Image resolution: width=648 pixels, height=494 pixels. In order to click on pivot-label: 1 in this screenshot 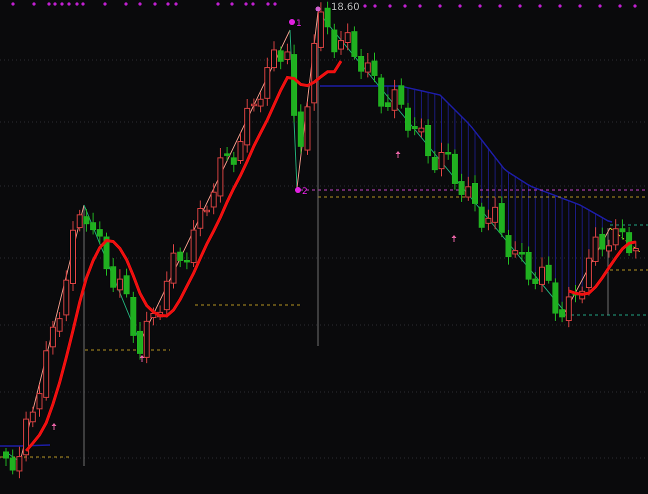, I will do `click(299, 24)`.